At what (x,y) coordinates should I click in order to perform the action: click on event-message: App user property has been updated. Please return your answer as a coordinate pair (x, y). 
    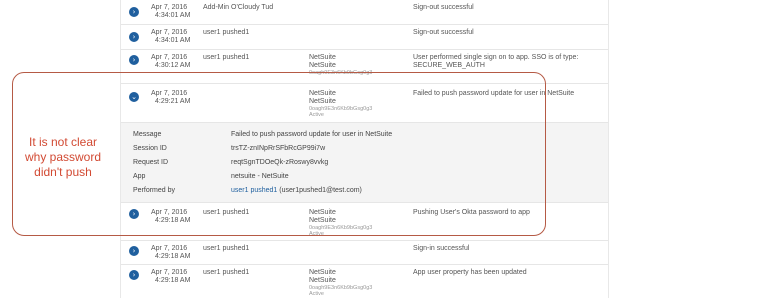
    Looking at the image, I should click on (470, 272).